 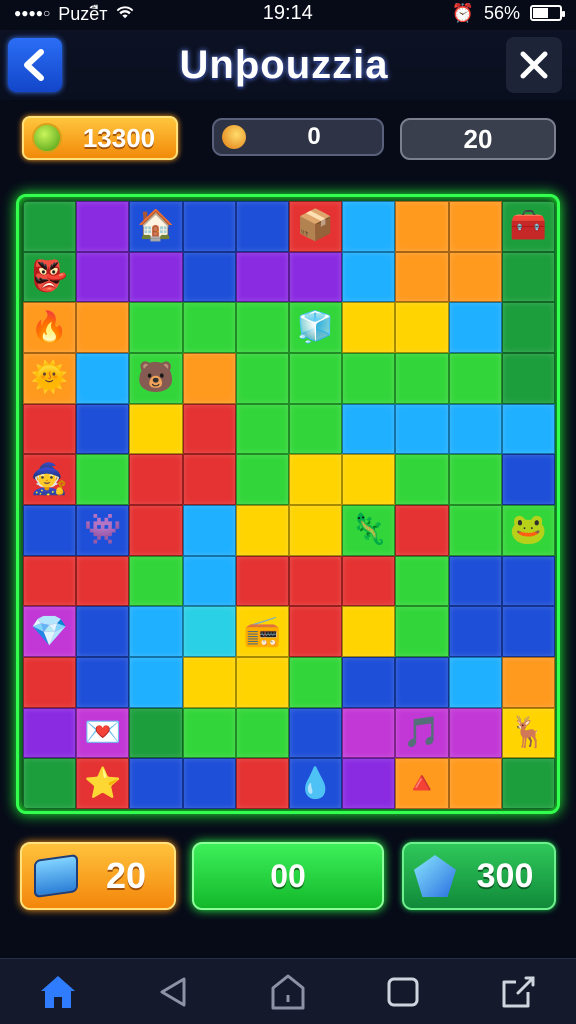 What do you see at coordinates (155, 378) in the screenshot?
I see `bear-creature-icon: 🐻` at bounding box center [155, 378].